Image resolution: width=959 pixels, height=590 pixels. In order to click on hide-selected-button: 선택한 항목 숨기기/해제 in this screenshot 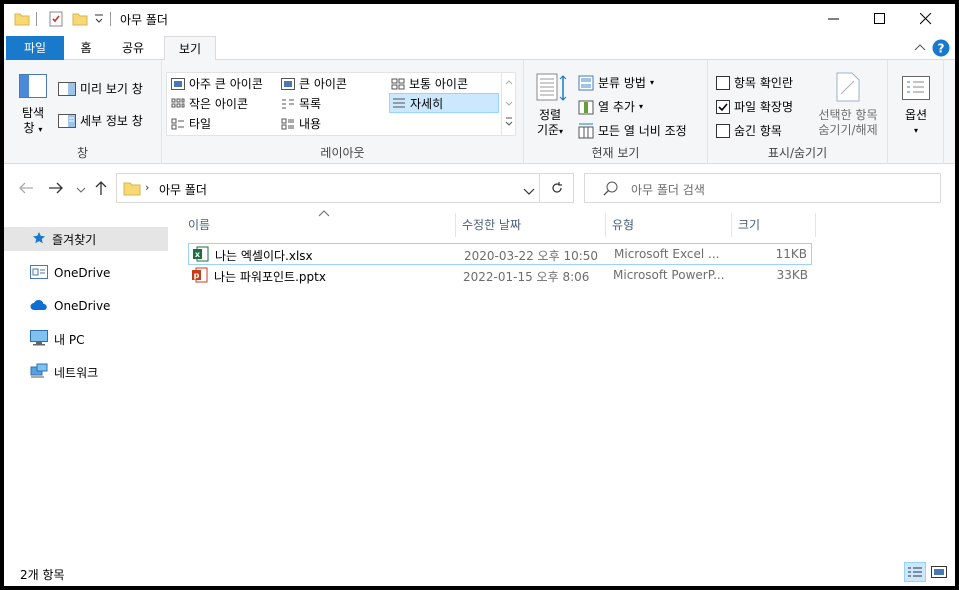, I will do `click(848, 106)`.